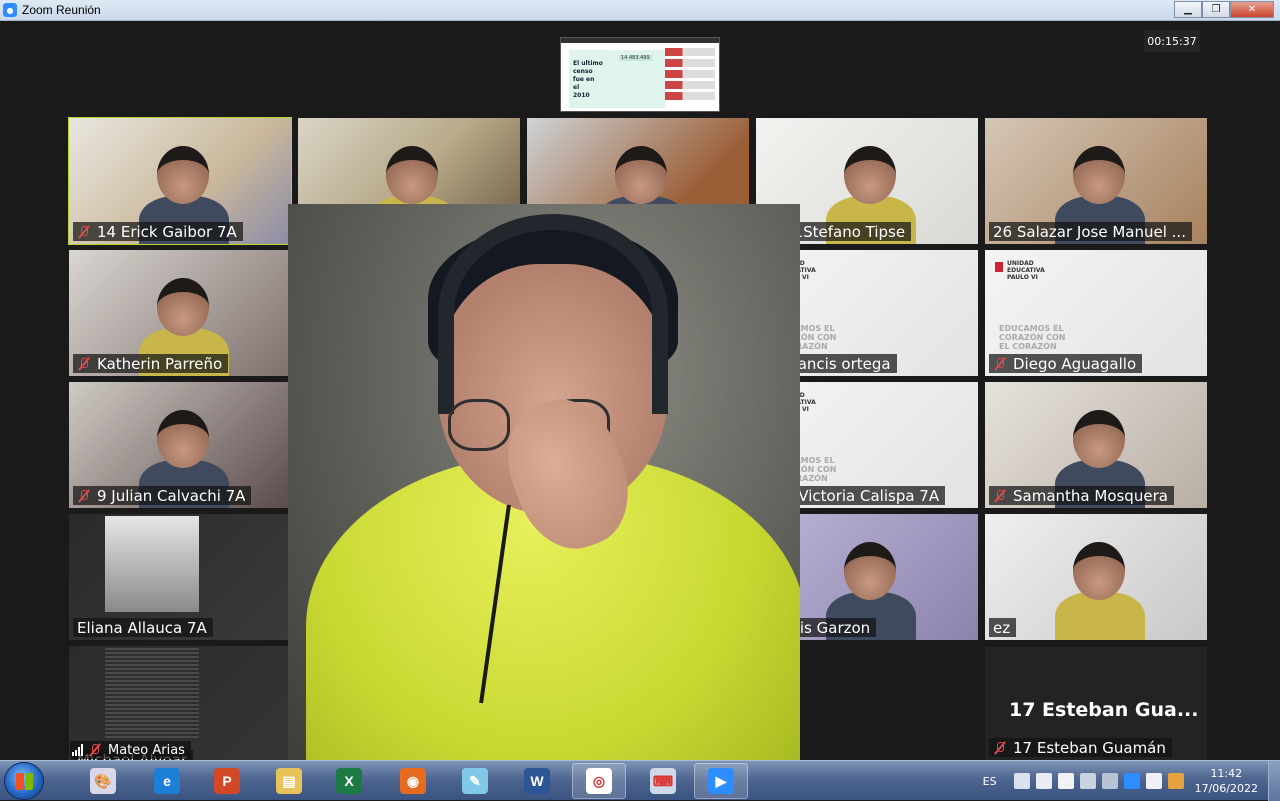 The image size is (1280, 801). I want to click on language-indicator: ES, so click(990, 781).